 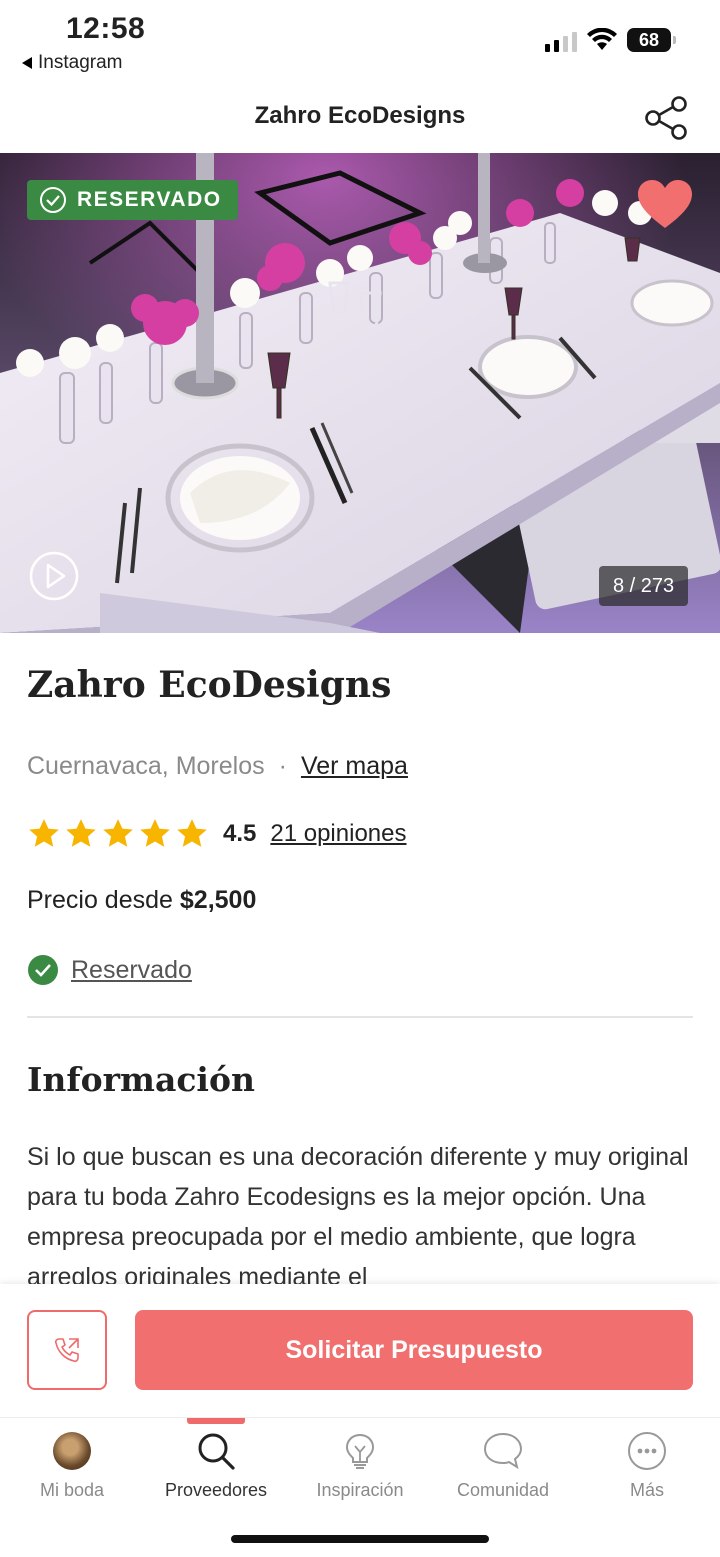 I want to click on avatar-icon, so click(x=72, y=1451).